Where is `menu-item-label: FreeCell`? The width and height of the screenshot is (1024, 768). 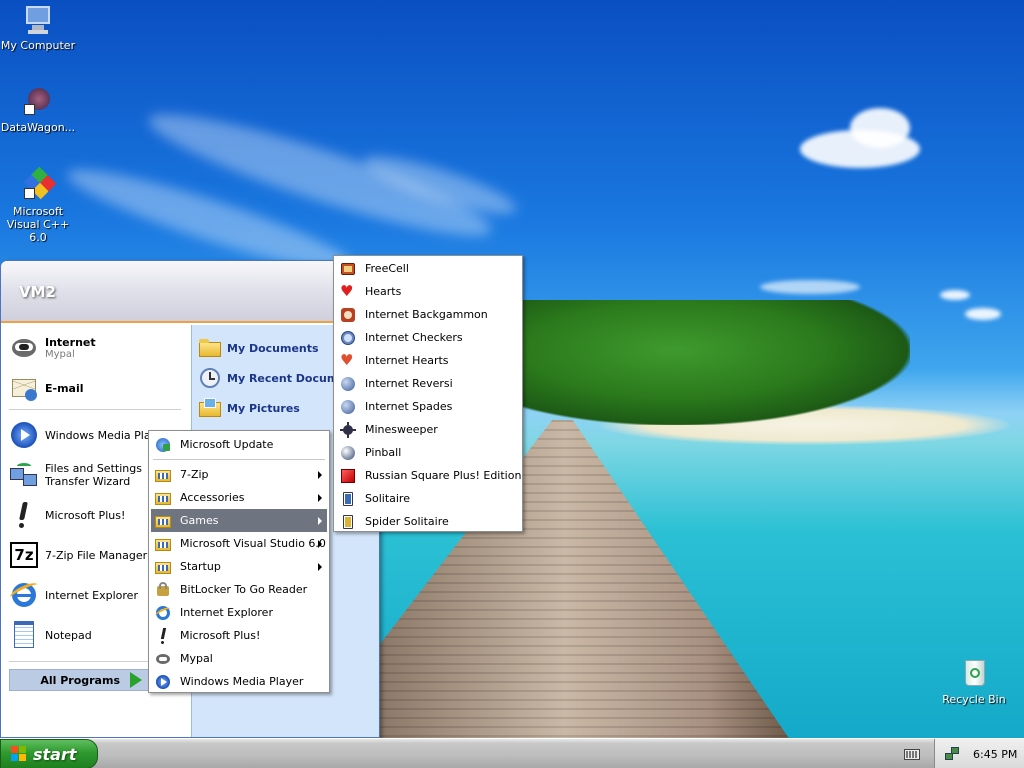 menu-item-label: FreeCell is located at coordinates (387, 268).